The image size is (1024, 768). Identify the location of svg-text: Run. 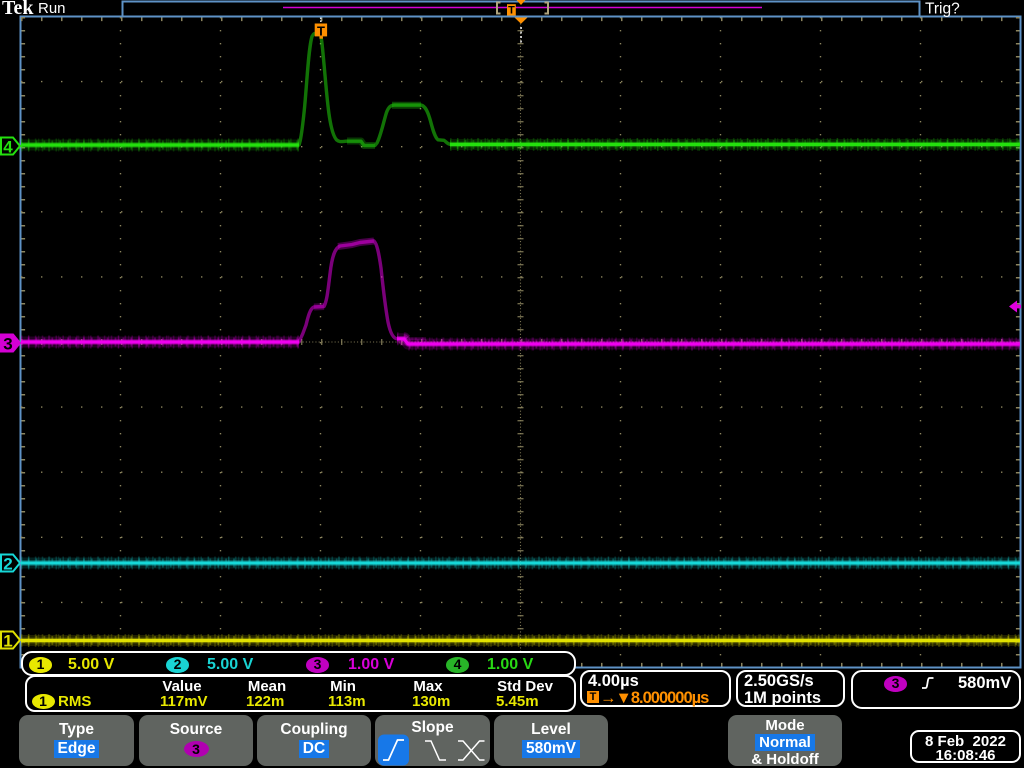
(52, 8).